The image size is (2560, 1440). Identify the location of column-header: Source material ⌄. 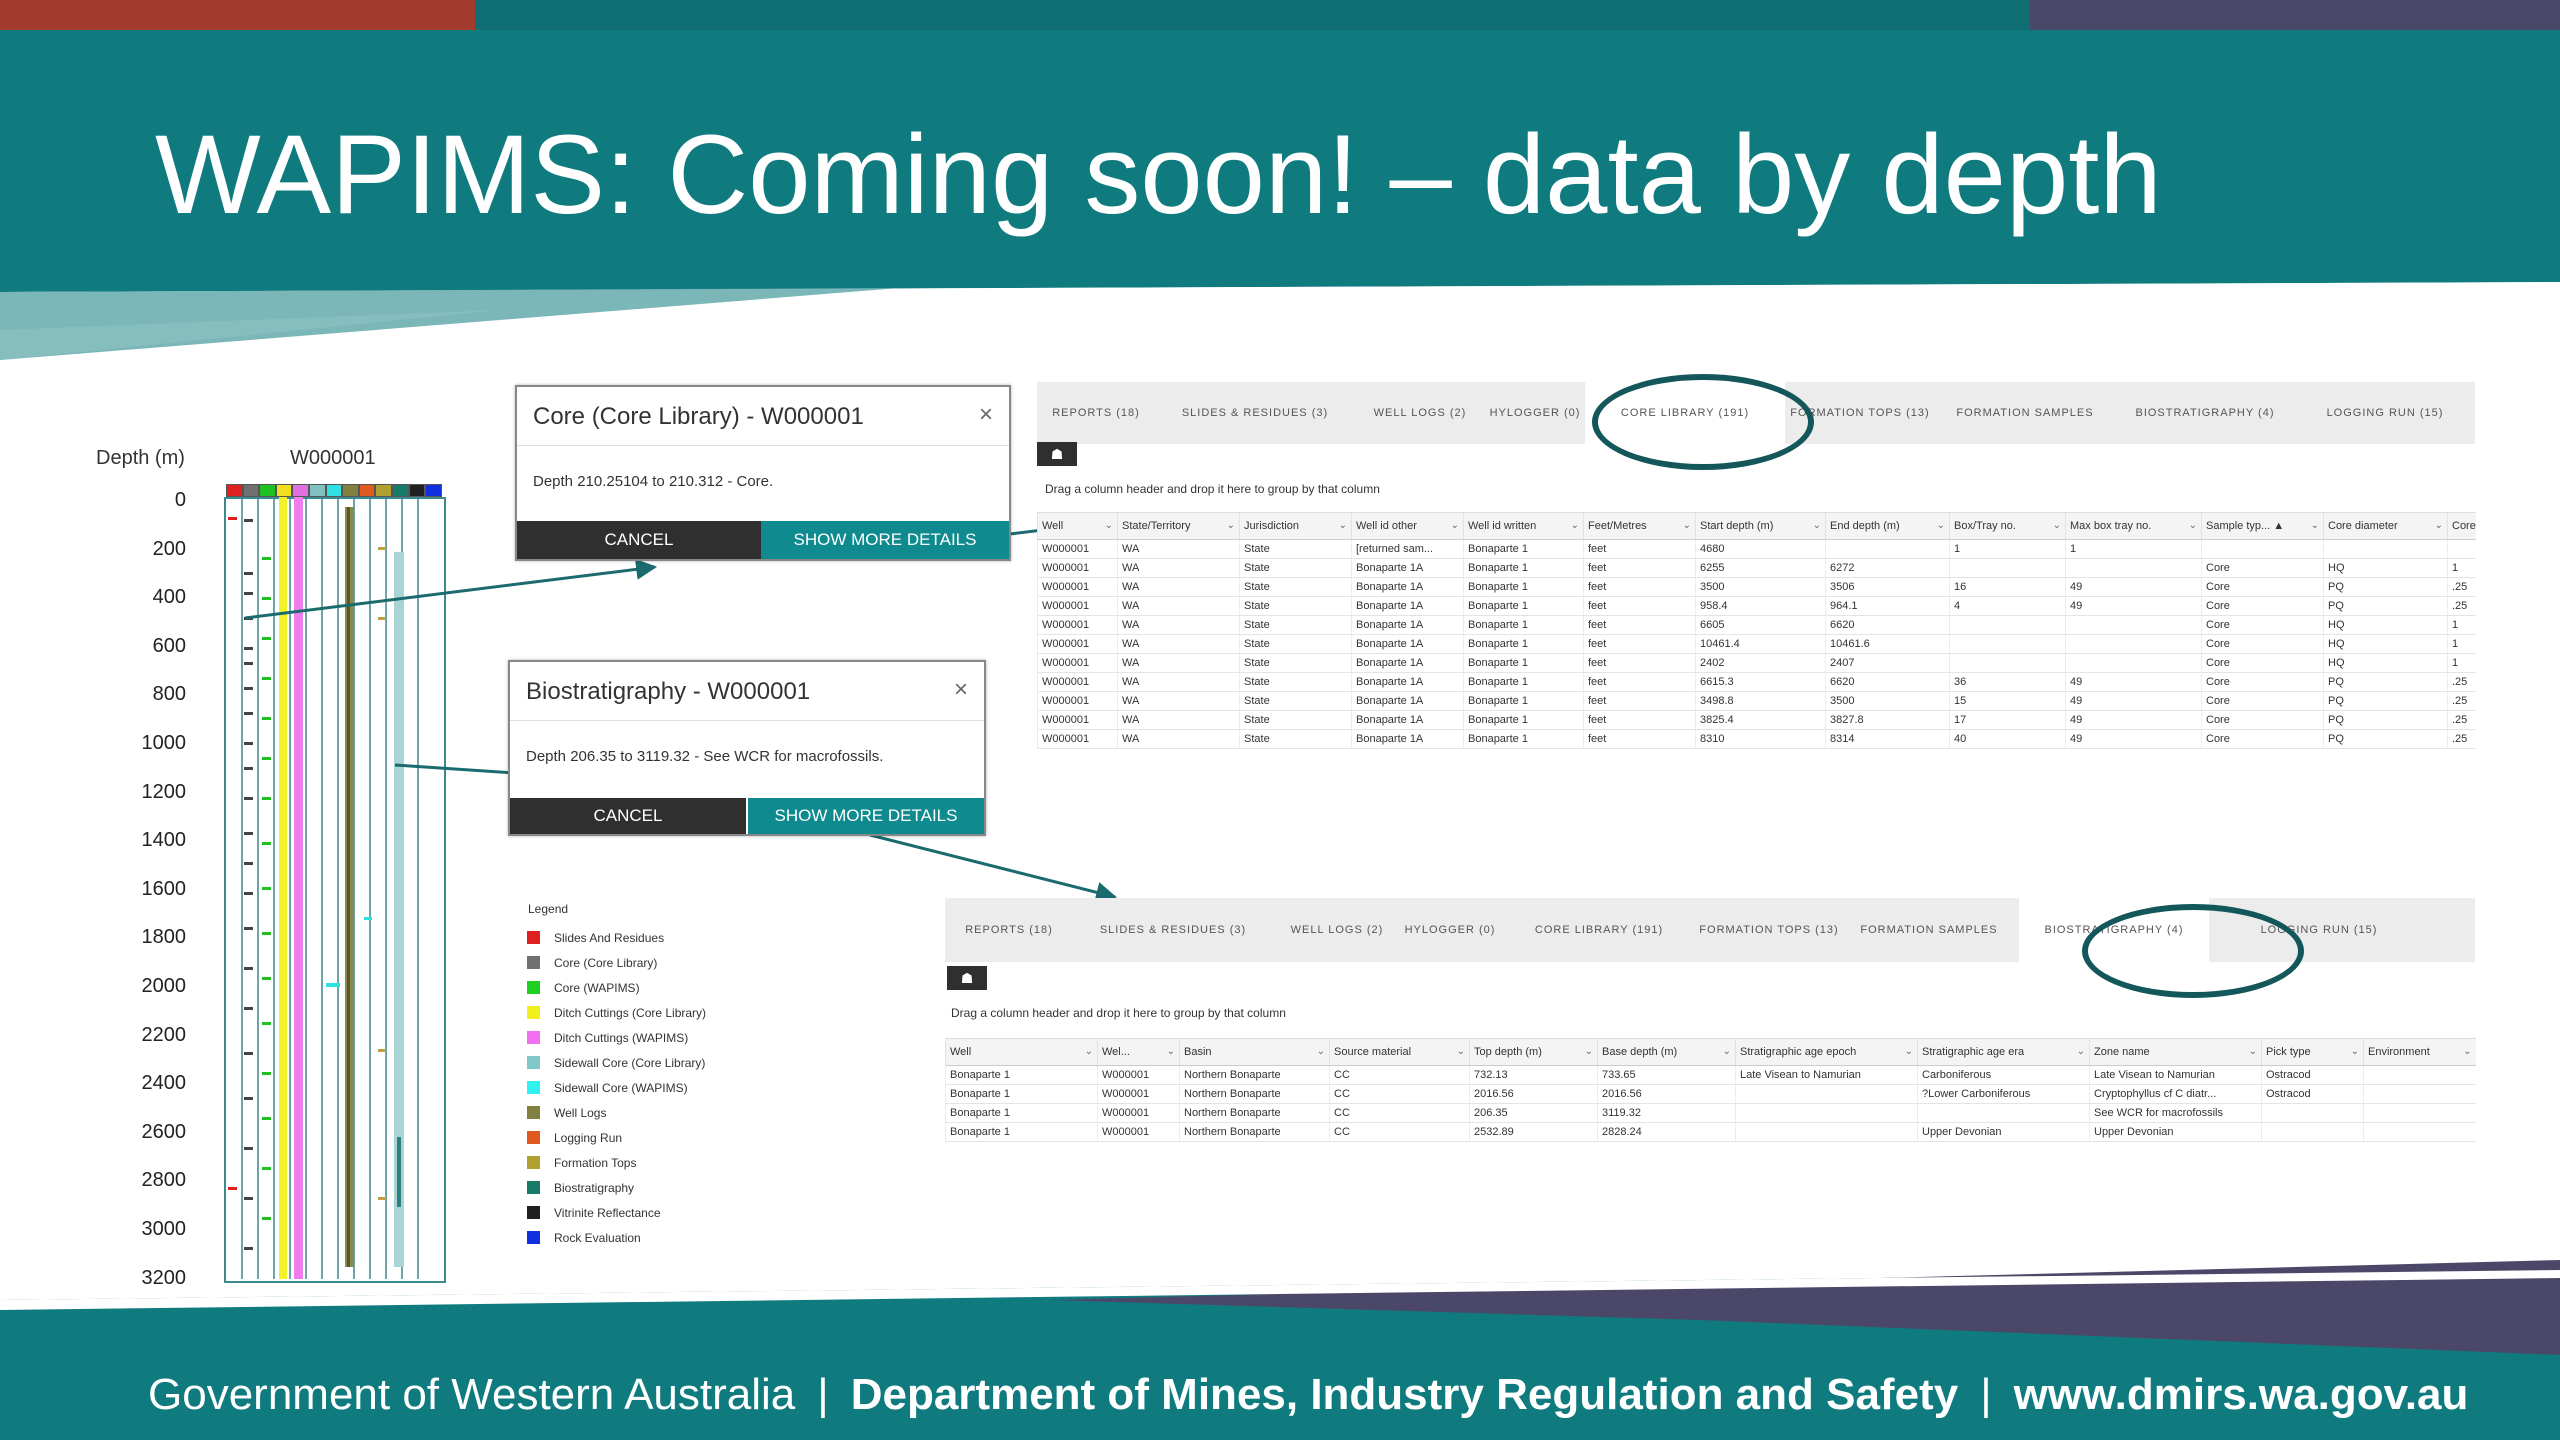
(1399, 1052).